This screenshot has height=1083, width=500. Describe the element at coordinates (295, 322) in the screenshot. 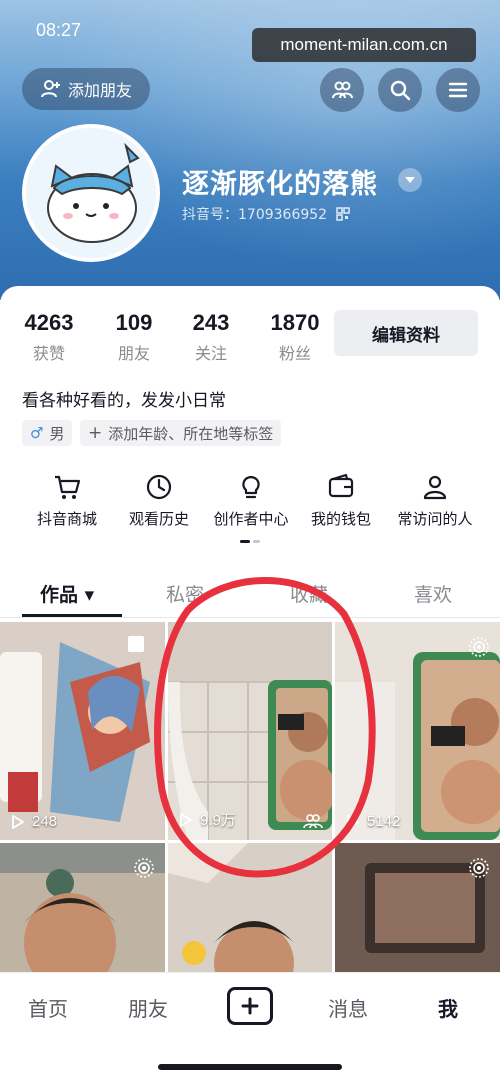

I see `stat-value: 1870` at that location.